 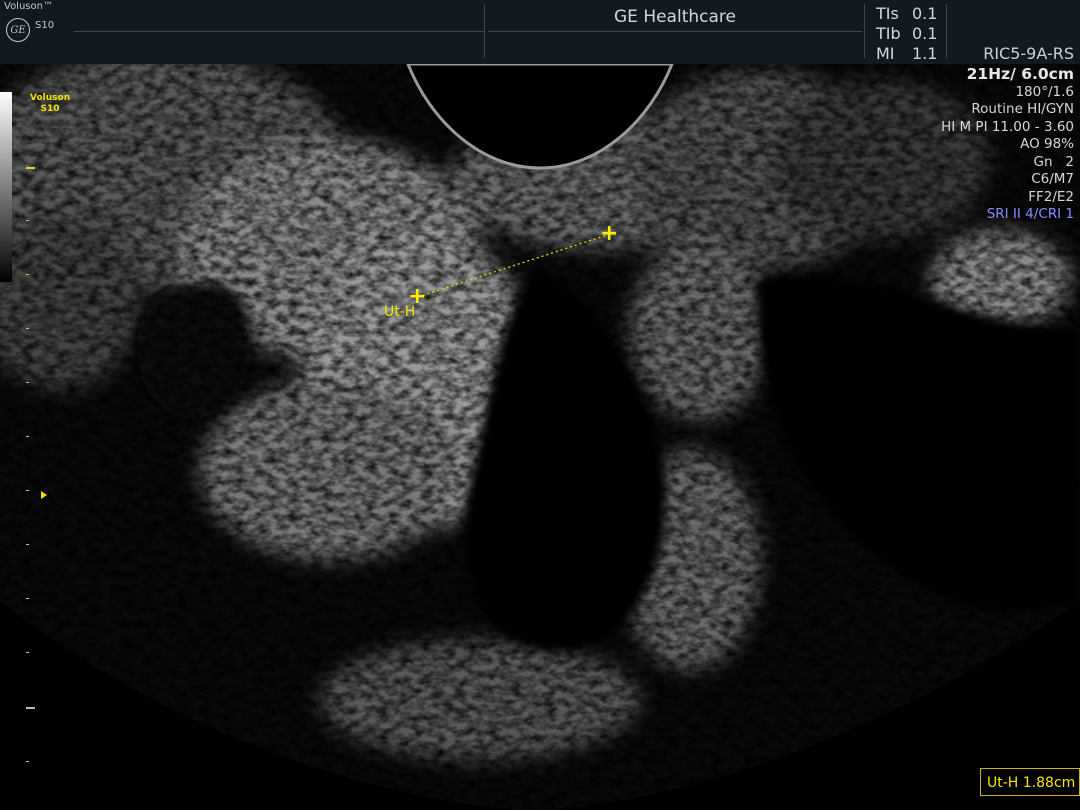 What do you see at coordinates (1051, 196) in the screenshot?
I see `param-line: FF2/E2` at bounding box center [1051, 196].